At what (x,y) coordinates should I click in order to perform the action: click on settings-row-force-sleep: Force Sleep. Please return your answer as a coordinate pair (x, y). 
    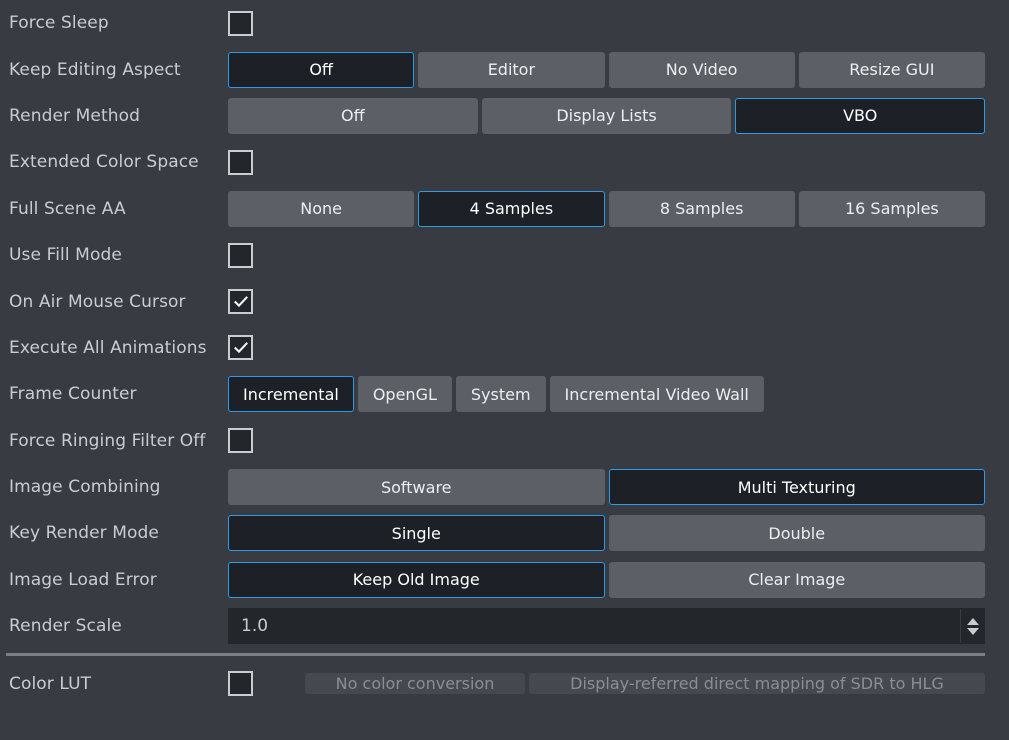
    Looking at the image, I should click on (504, 23).